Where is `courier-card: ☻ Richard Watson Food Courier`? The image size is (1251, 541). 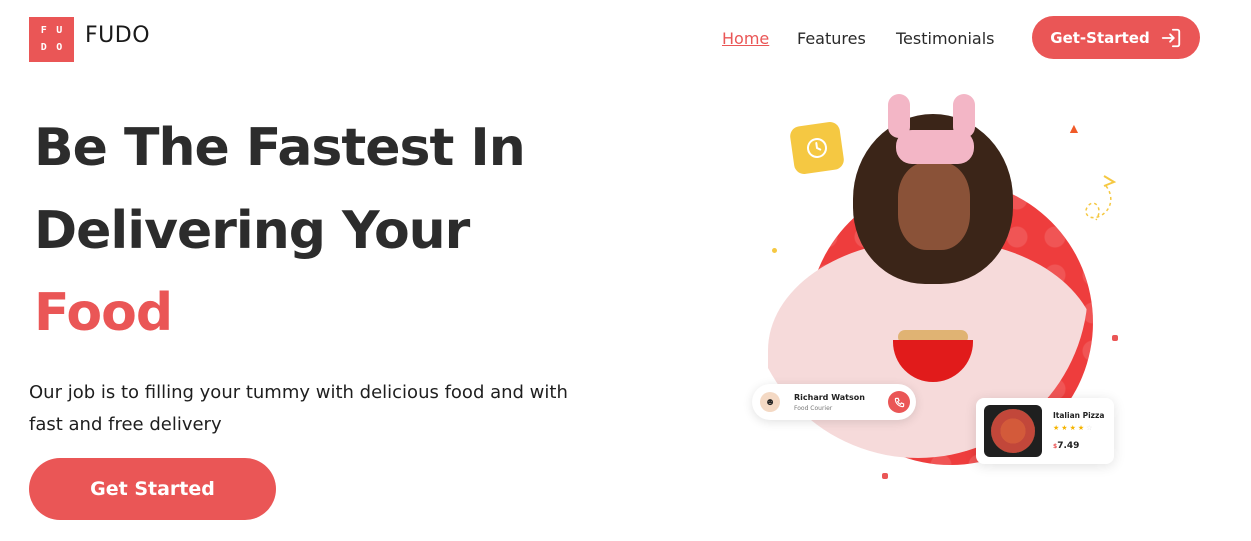 courier-card: ☻ Richard Watson Food Courier is located at coordinates (834, 402).